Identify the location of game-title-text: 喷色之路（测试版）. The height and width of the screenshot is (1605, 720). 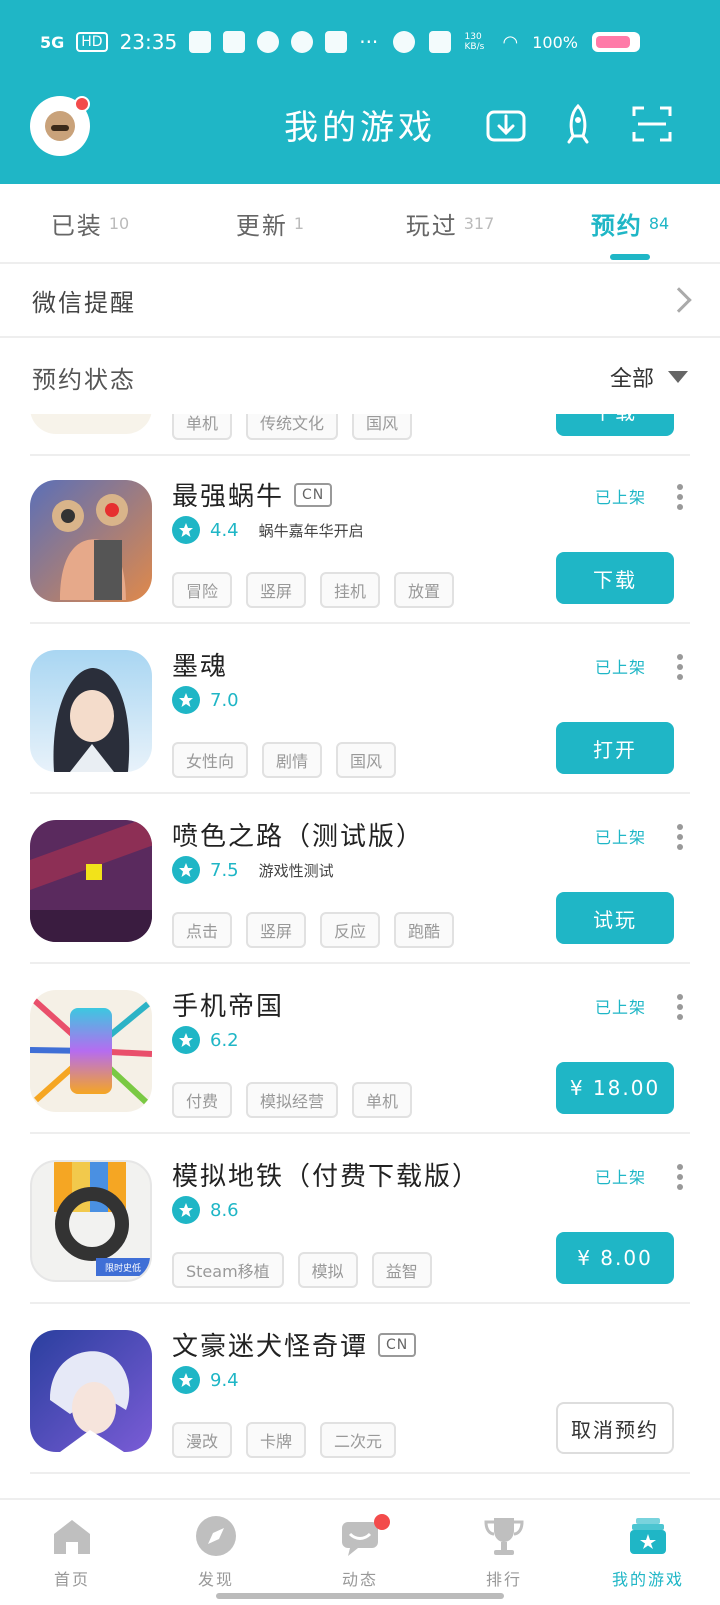
(298, 837).